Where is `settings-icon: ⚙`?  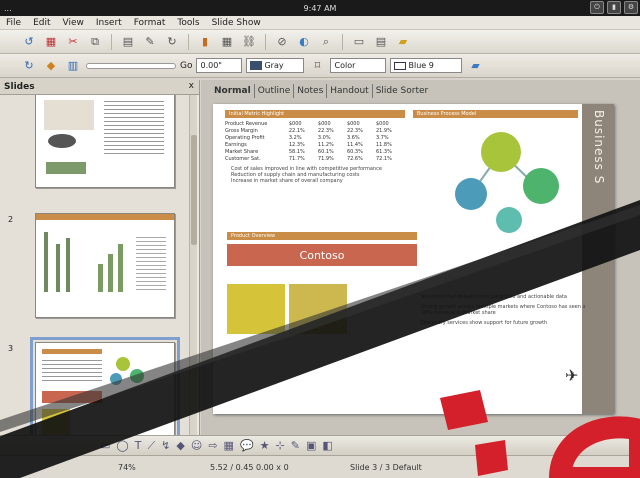 settings-icon: ⚙ is located at coordinates (631, 7).